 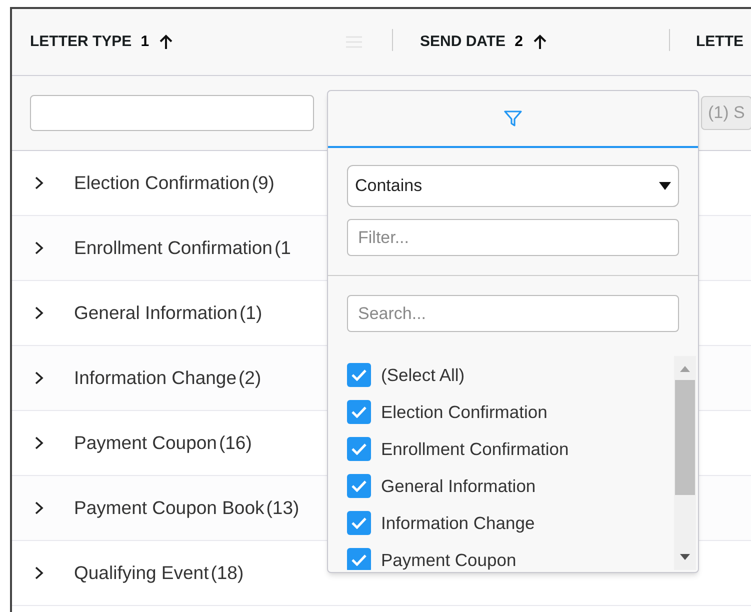 What do you see at coordinates (169, 508) in the screenshot?
I see `group-label: Payment Coupon Book` at bounding box center [169, 508].